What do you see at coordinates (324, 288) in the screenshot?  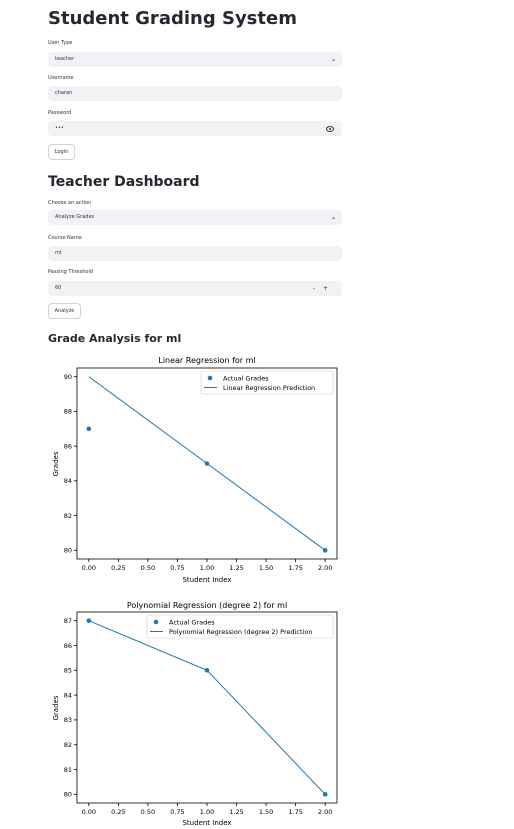 I see `minus-plus-icon: -+` at bounding box center [324, 288].